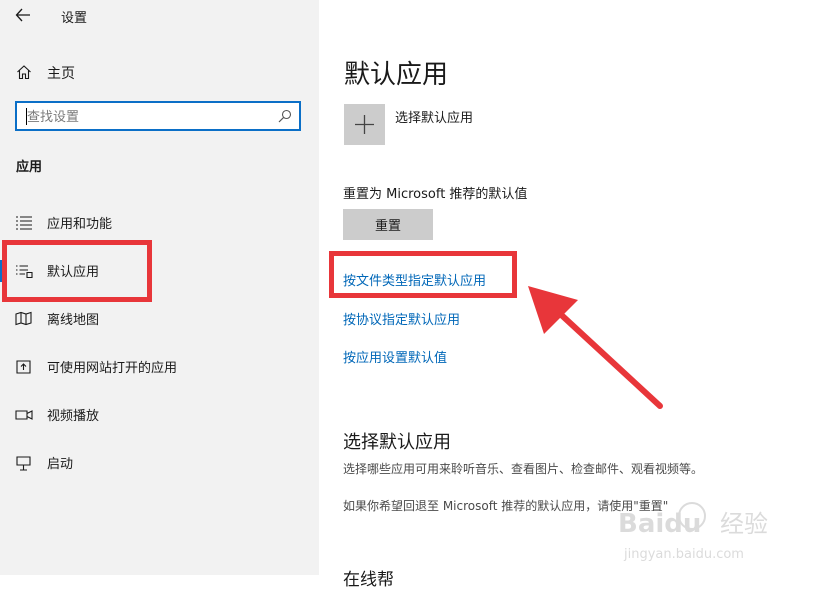  What do you see at coordinates (159, 415) in the screenshot?
I see `sidebar-item-video-playback: 视频播放` at bounding box center [159, 415].